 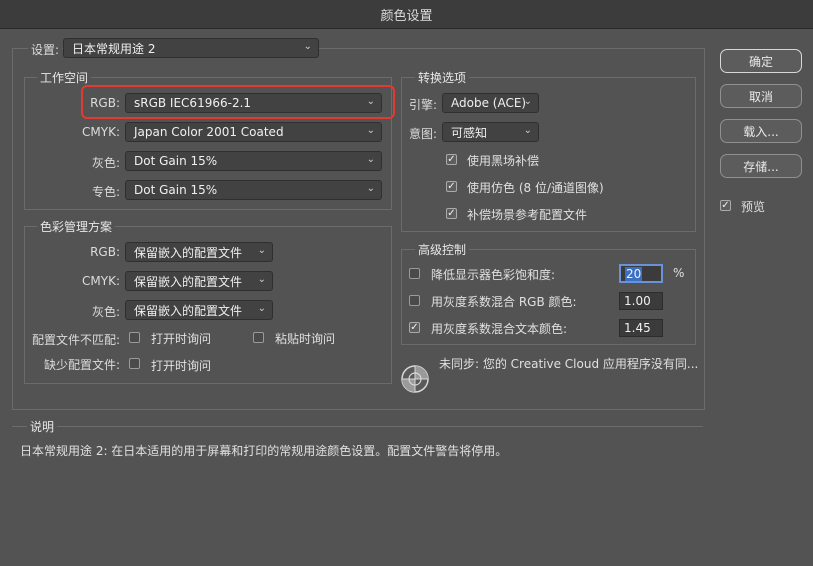 I want to click on window-title: 颜色设置, so click(x=406, y=16).